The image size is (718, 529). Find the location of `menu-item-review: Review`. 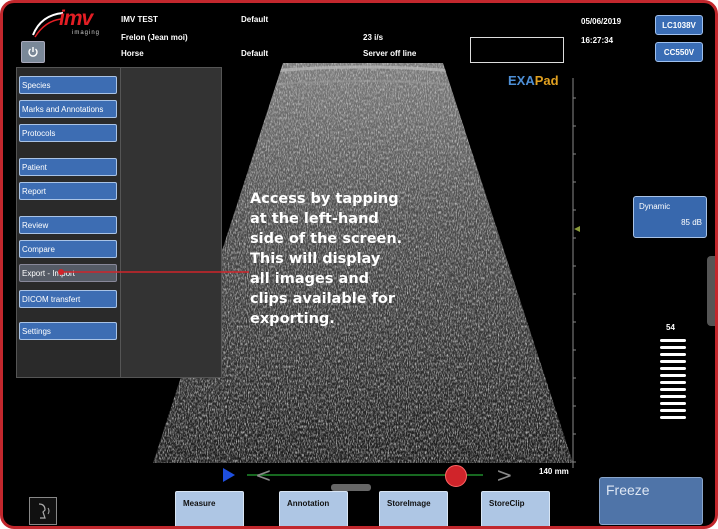

menu-item-review: Review is located at coordinates (68, 225).